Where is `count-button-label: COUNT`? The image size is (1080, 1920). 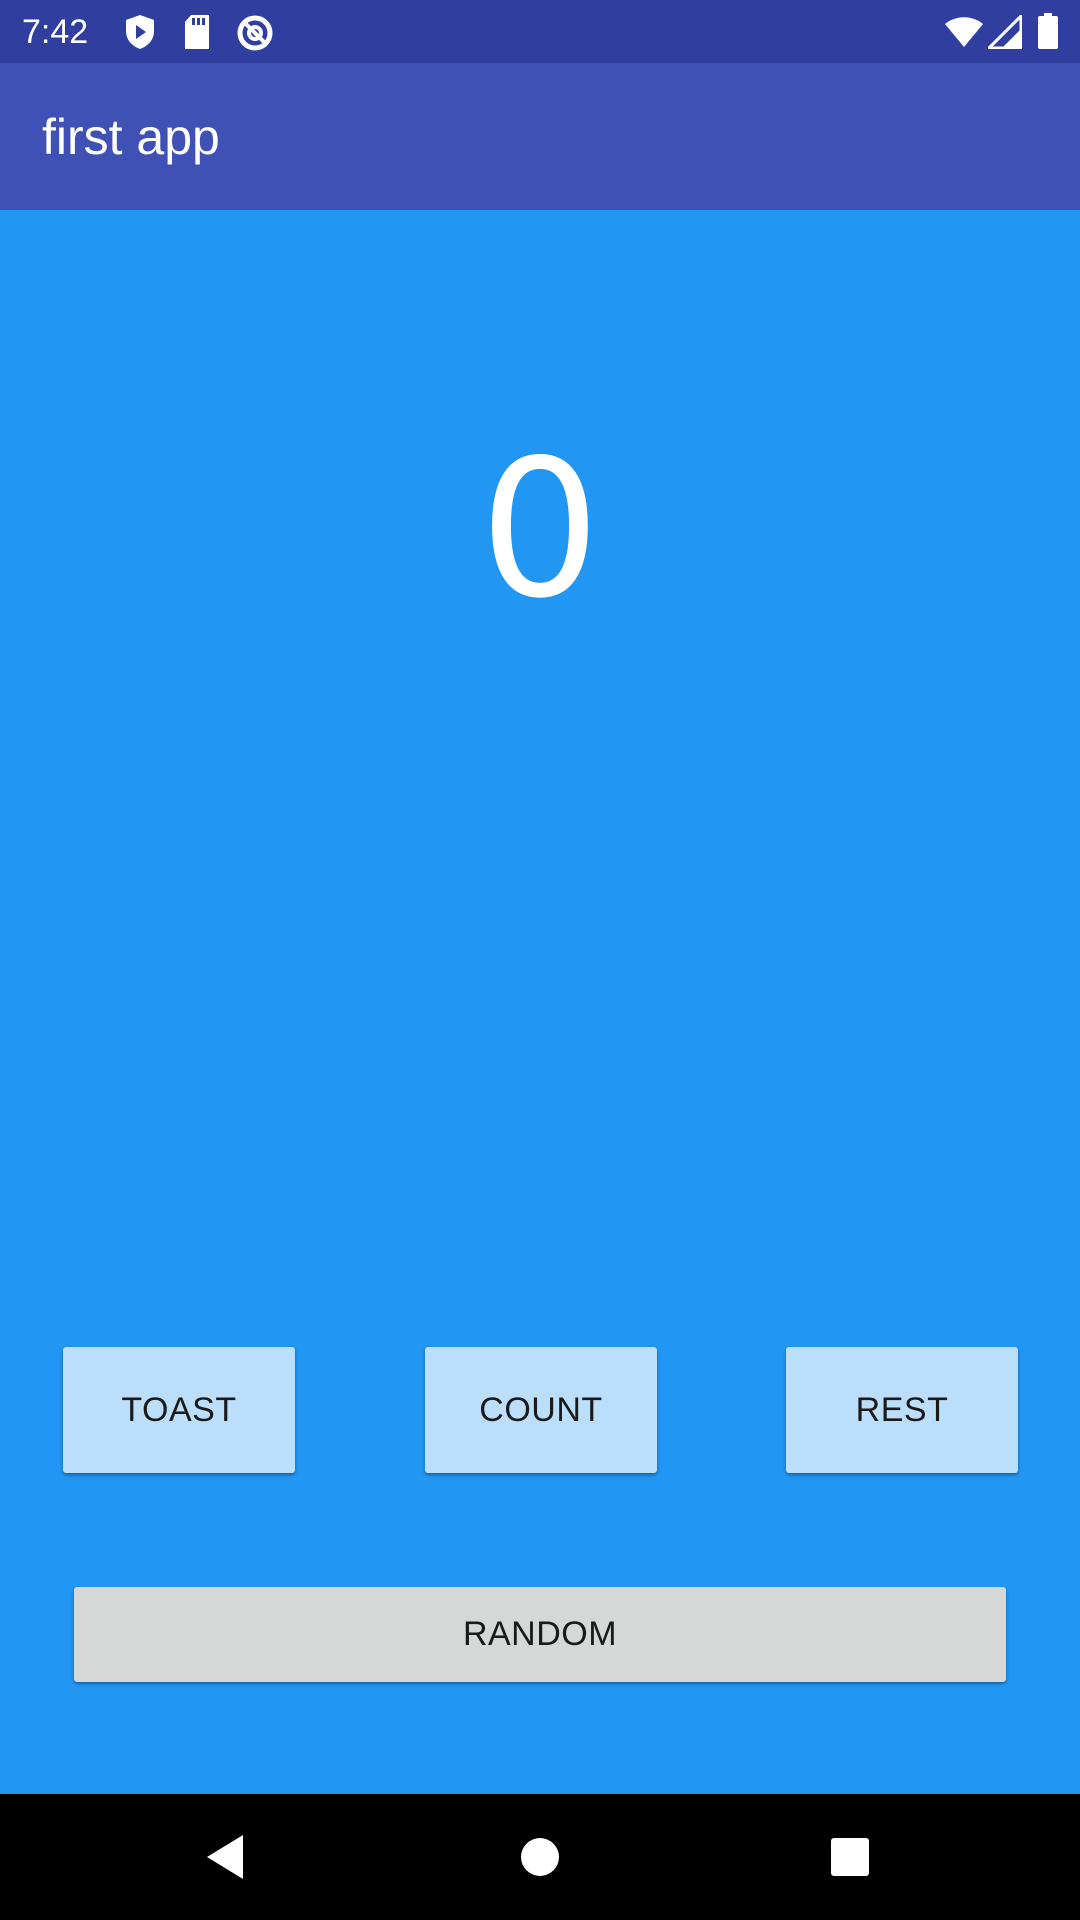
count-button-label: COUNT is located at coordinates (541, 1409).